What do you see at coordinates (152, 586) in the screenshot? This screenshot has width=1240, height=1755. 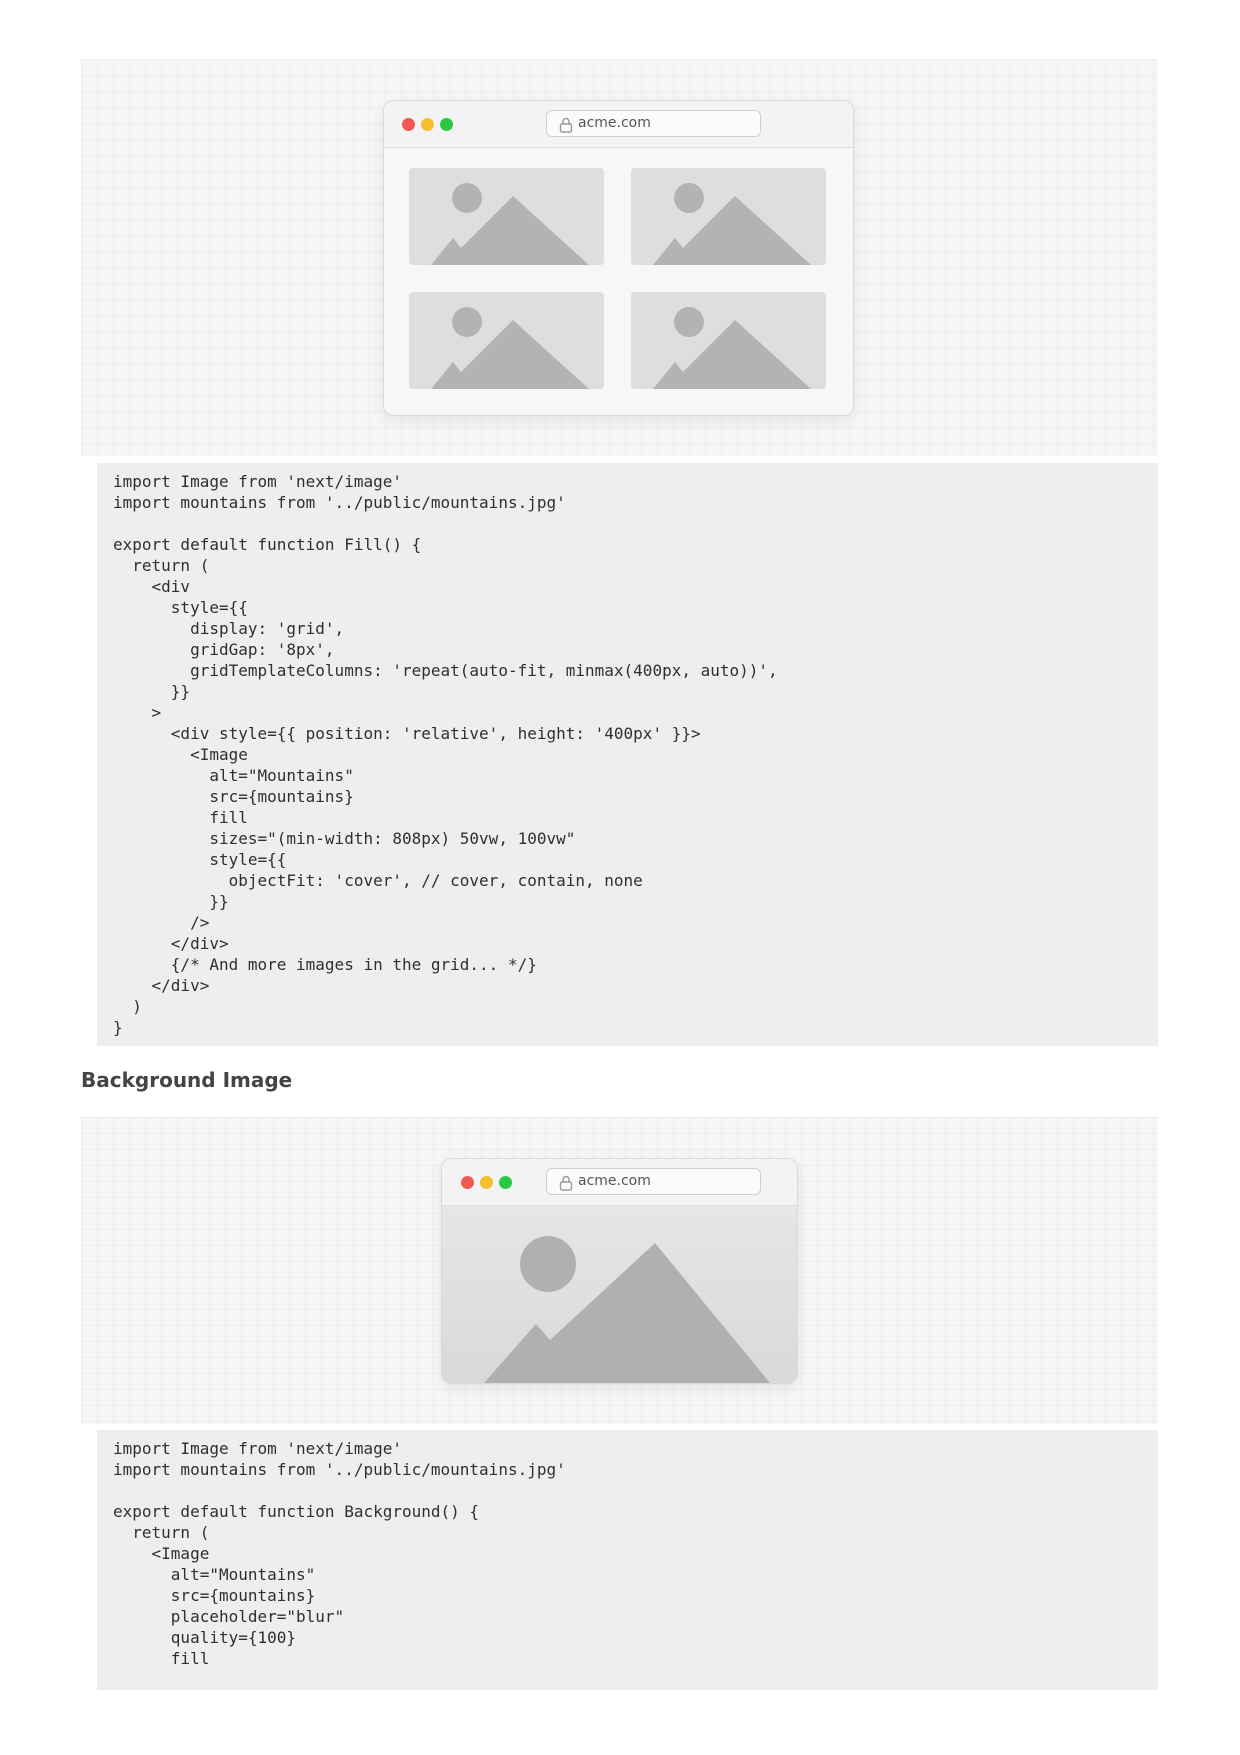 I see `code-line: <div` at bounding box center [152, 586].